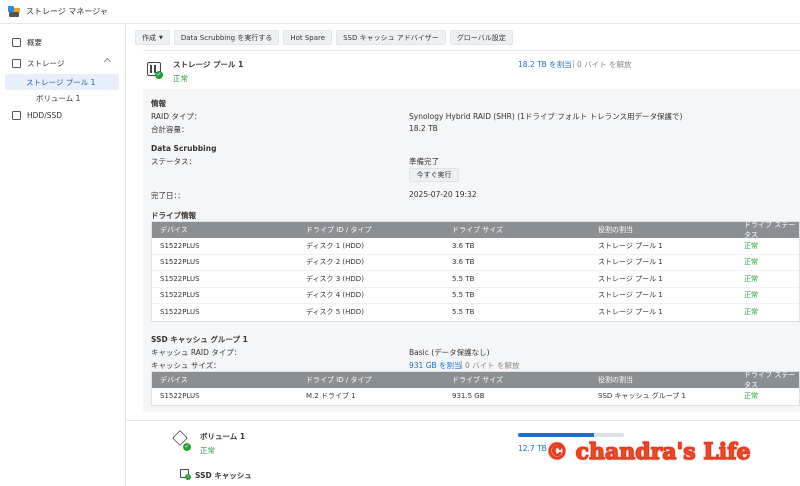  Describe the element at coordinates (308, 37) in the screenshot. I see `hot-spare-button: Hot Spare` at that location.